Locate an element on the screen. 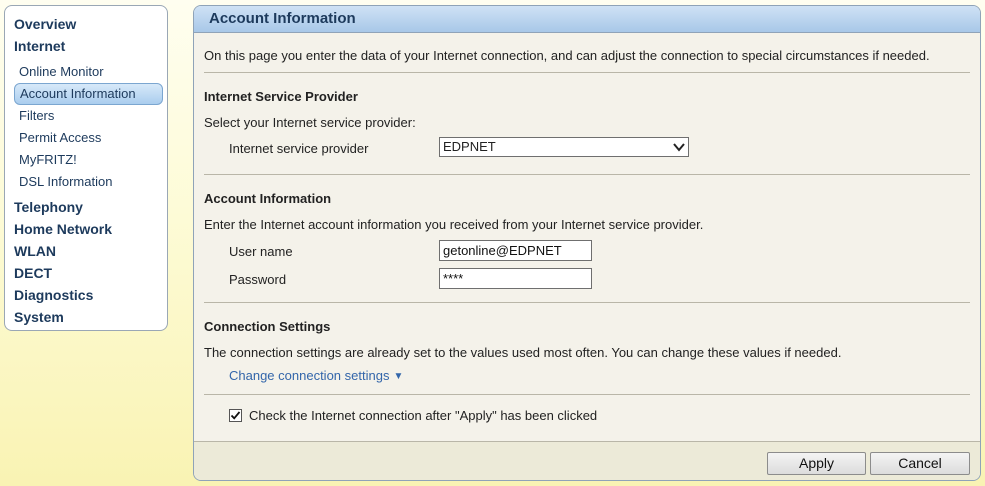  nav-permit-access: Permit Access is located at coordinates (88, 138).